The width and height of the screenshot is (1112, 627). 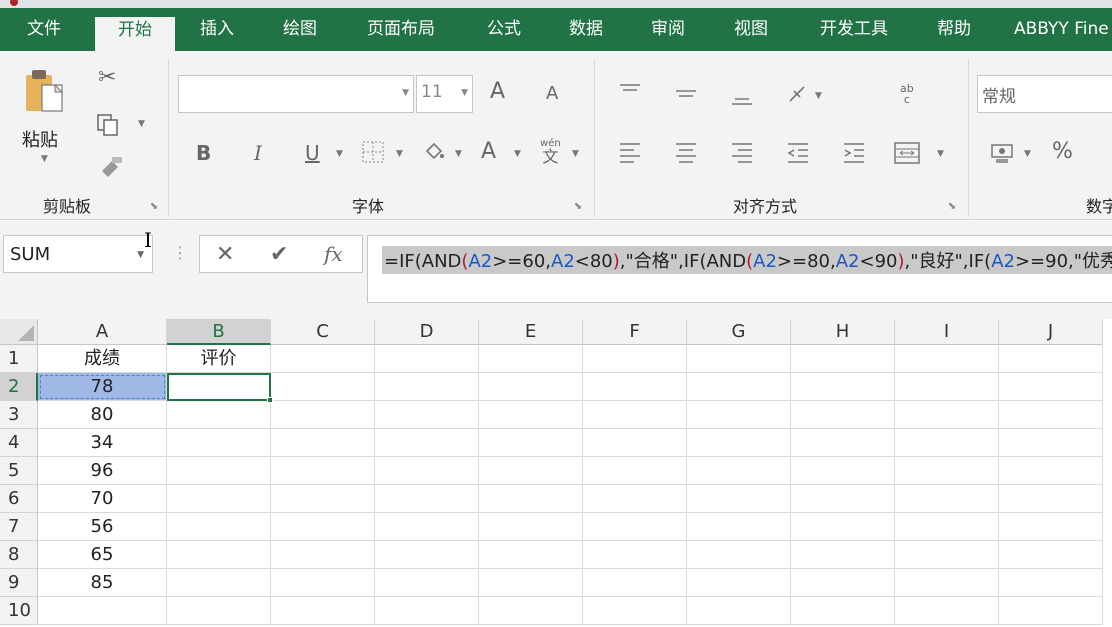 I want to click on cell-d9, so click(x=427, y=583).